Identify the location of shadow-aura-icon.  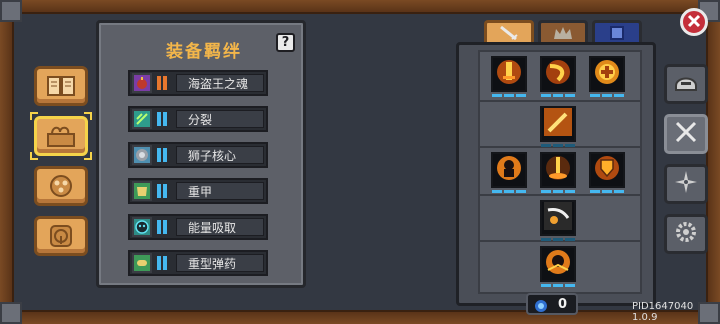
(509, 170).